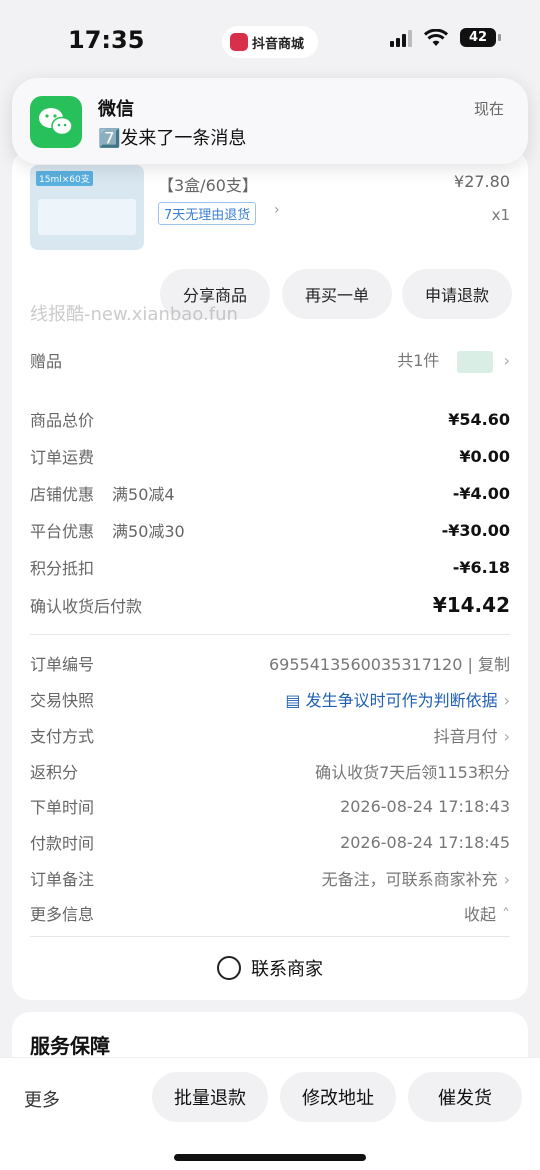 The height and width of the screenshot is (1170, 540). What do you see at coordinates (42, 1099) in the screenshot?
I see `more-button: 更多` at bounding box center [42, 1099].